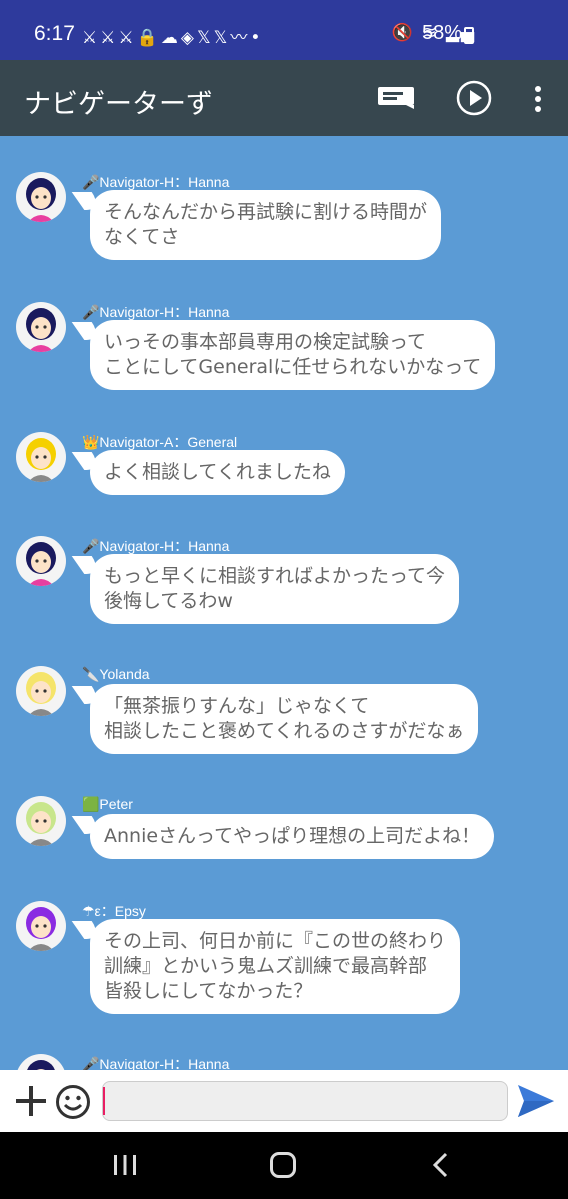 This screenshot has height=1199, width=568. Describe the element at coordinates (114, 911) in the screenshot. I see `sender-name: ☂ε：Epsy` at that location.